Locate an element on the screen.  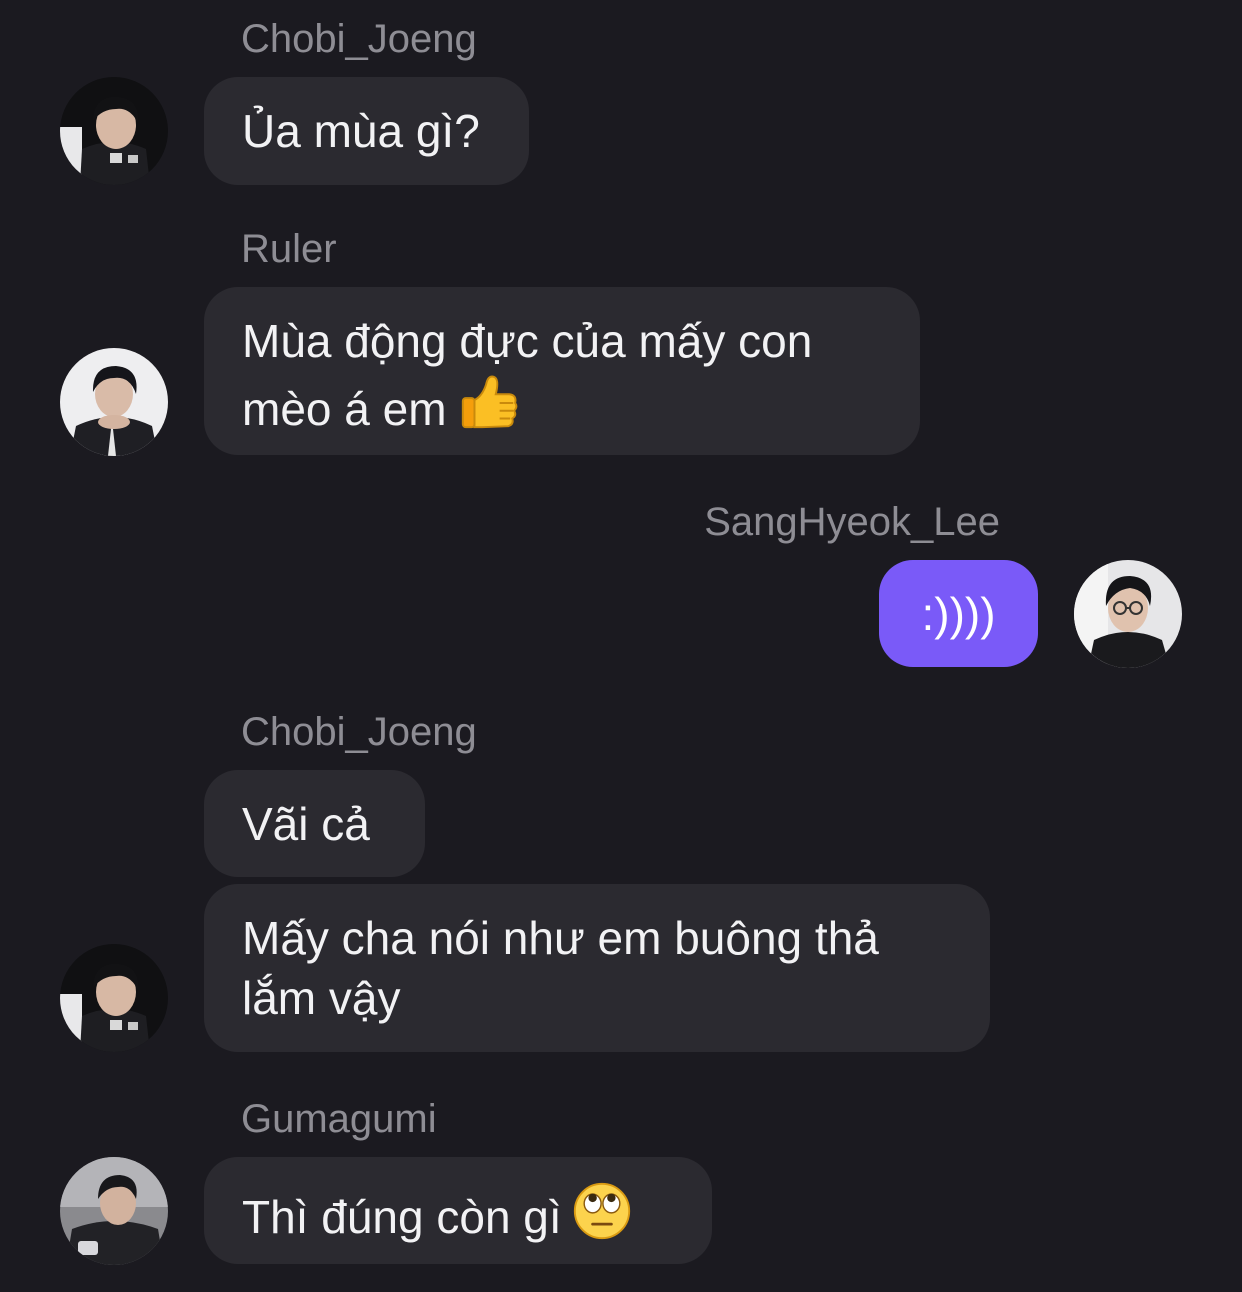
message-bubble: Mấy cha nói như em buông thả lắm vậy is located at coordinates (597, 968).